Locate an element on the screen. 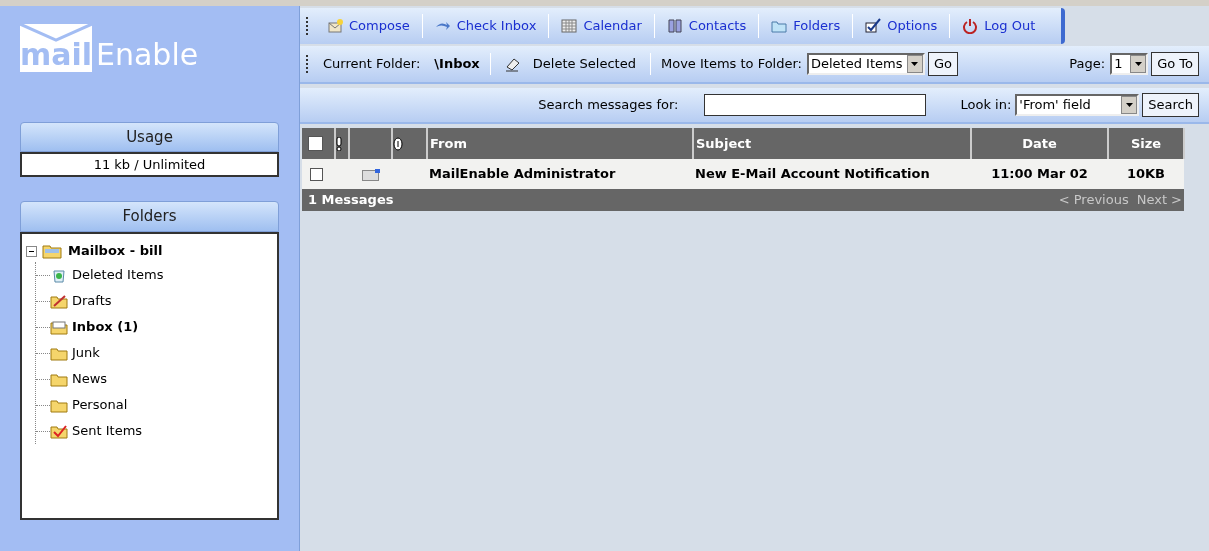  nav-button: Check Inbox is located at coordinates (485, 26).